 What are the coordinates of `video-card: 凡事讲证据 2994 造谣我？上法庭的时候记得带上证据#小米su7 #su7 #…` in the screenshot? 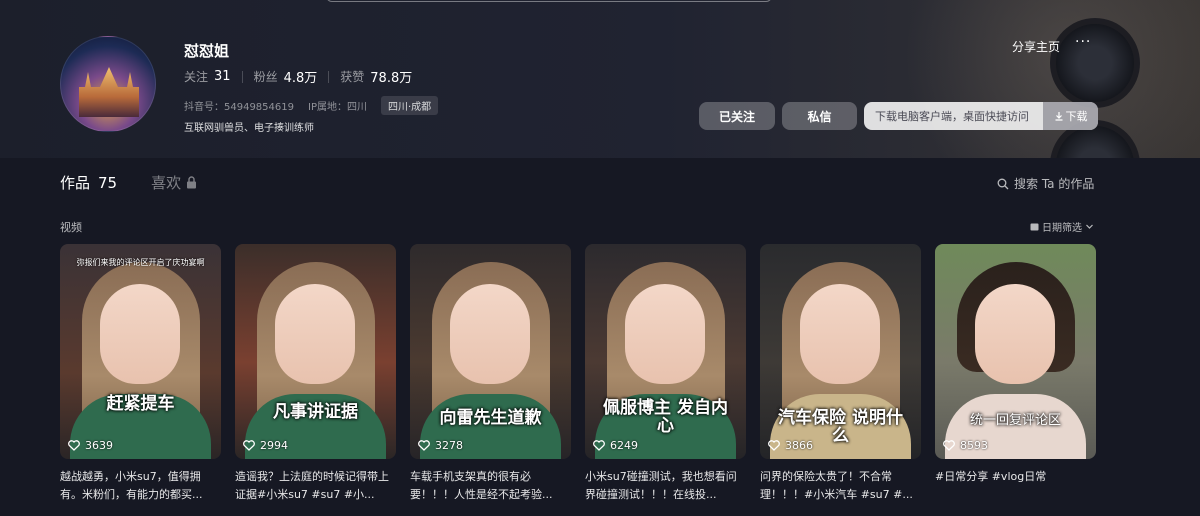 It's located at (315, 374).